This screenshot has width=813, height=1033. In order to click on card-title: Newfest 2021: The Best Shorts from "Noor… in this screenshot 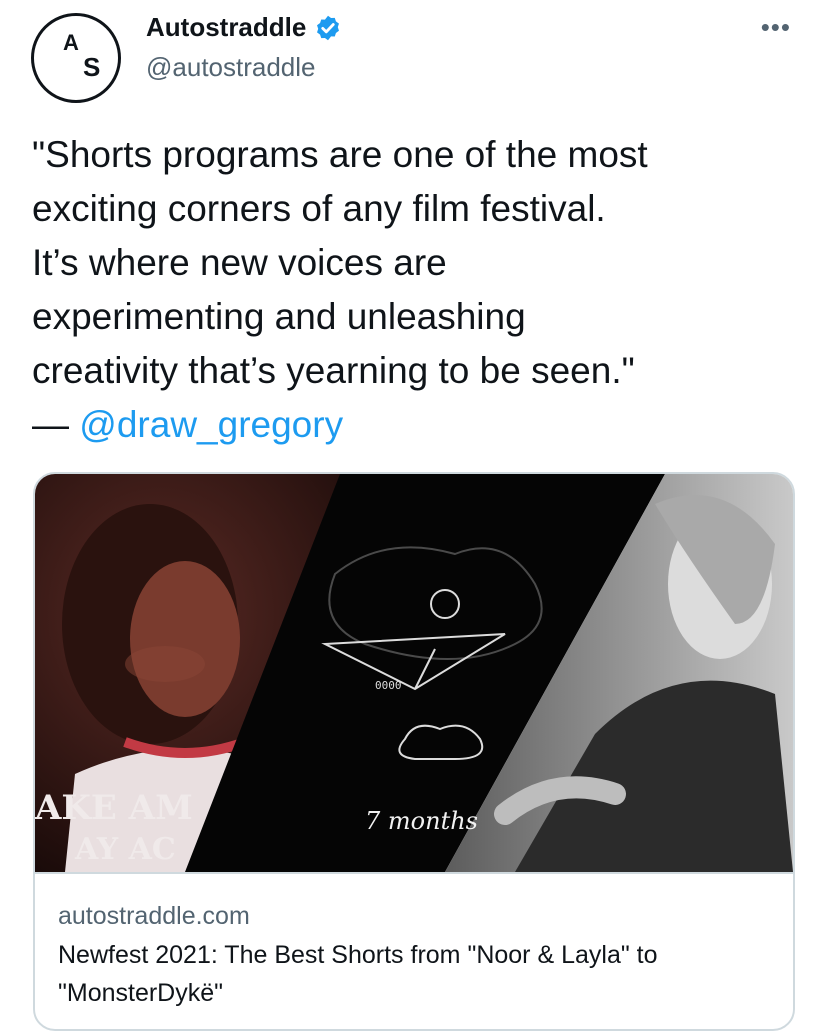, I will do `click(358, 974)`.